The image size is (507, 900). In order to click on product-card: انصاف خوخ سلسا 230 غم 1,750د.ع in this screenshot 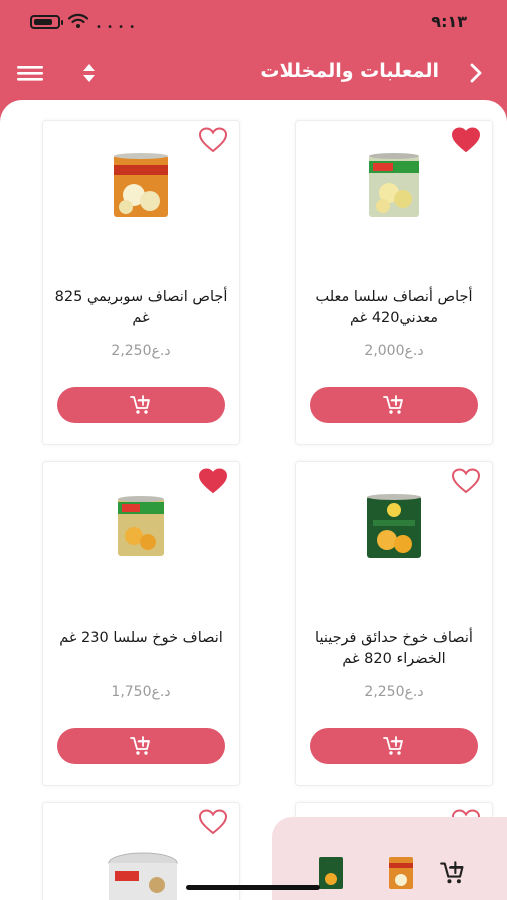, I will do `click(141, 623)`.